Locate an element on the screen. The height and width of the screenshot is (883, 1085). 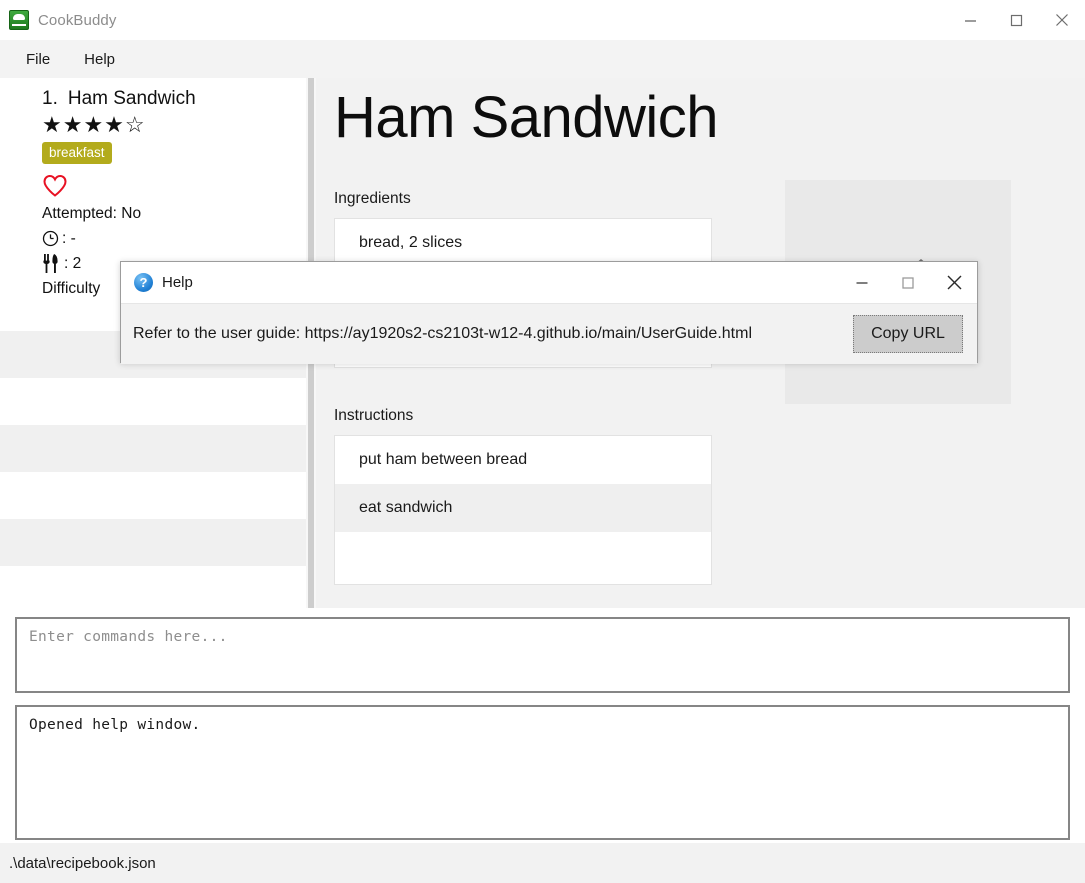
help-minimize-button is located at coordinates (862, 282).